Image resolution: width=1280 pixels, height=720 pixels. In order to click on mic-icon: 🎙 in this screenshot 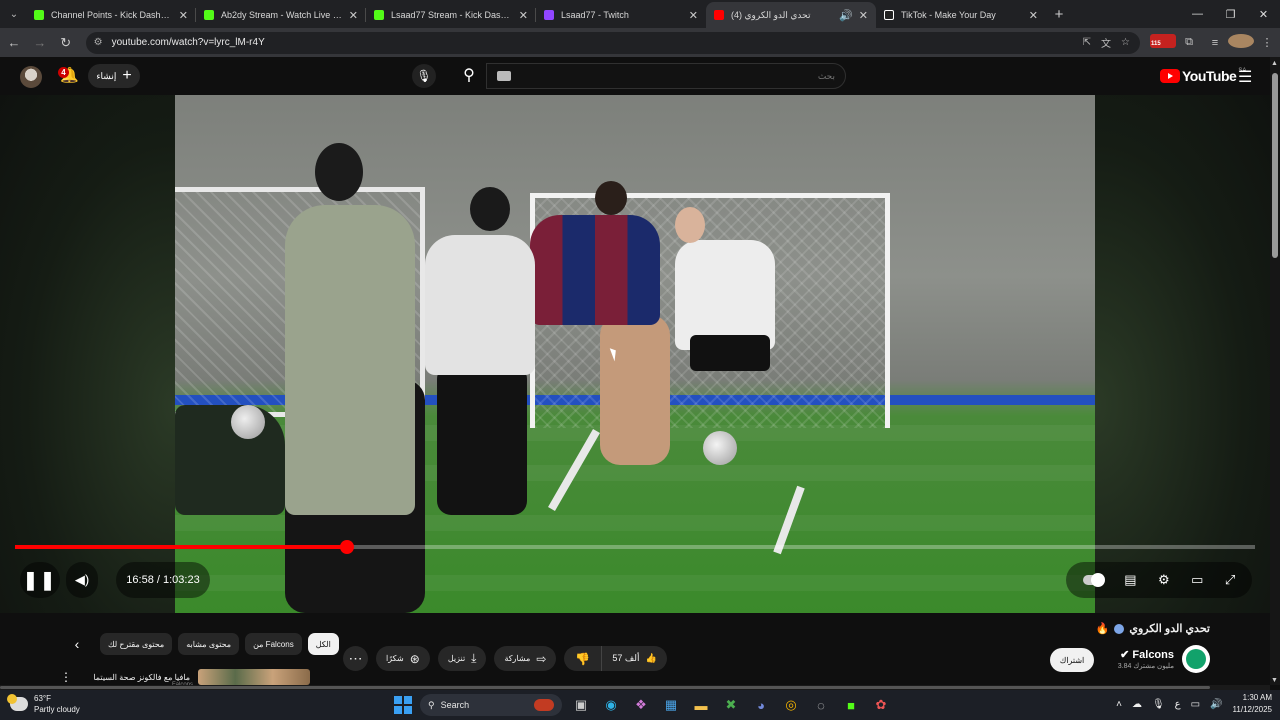, I will do `click(1158, 704)`.